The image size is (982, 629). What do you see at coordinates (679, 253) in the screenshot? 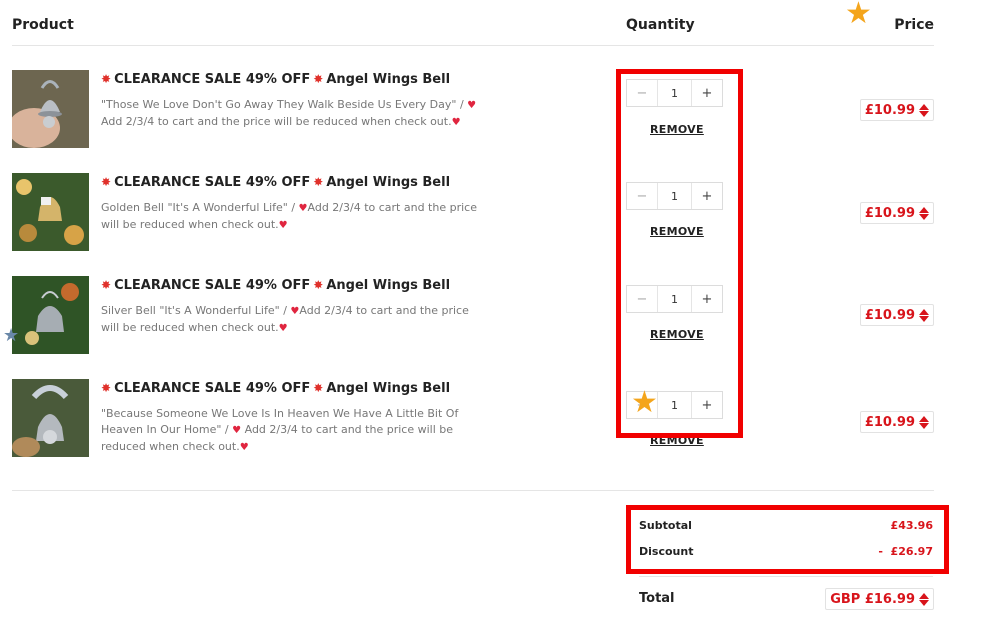
I see `highlight-box-quantity` at bounding box center [679, 253].